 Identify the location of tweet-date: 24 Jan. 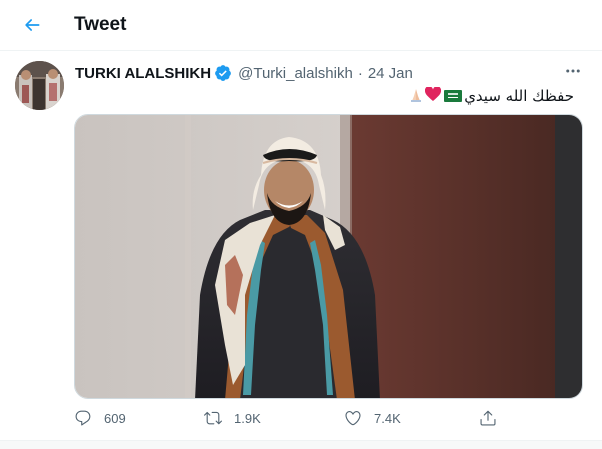
(390, 73).